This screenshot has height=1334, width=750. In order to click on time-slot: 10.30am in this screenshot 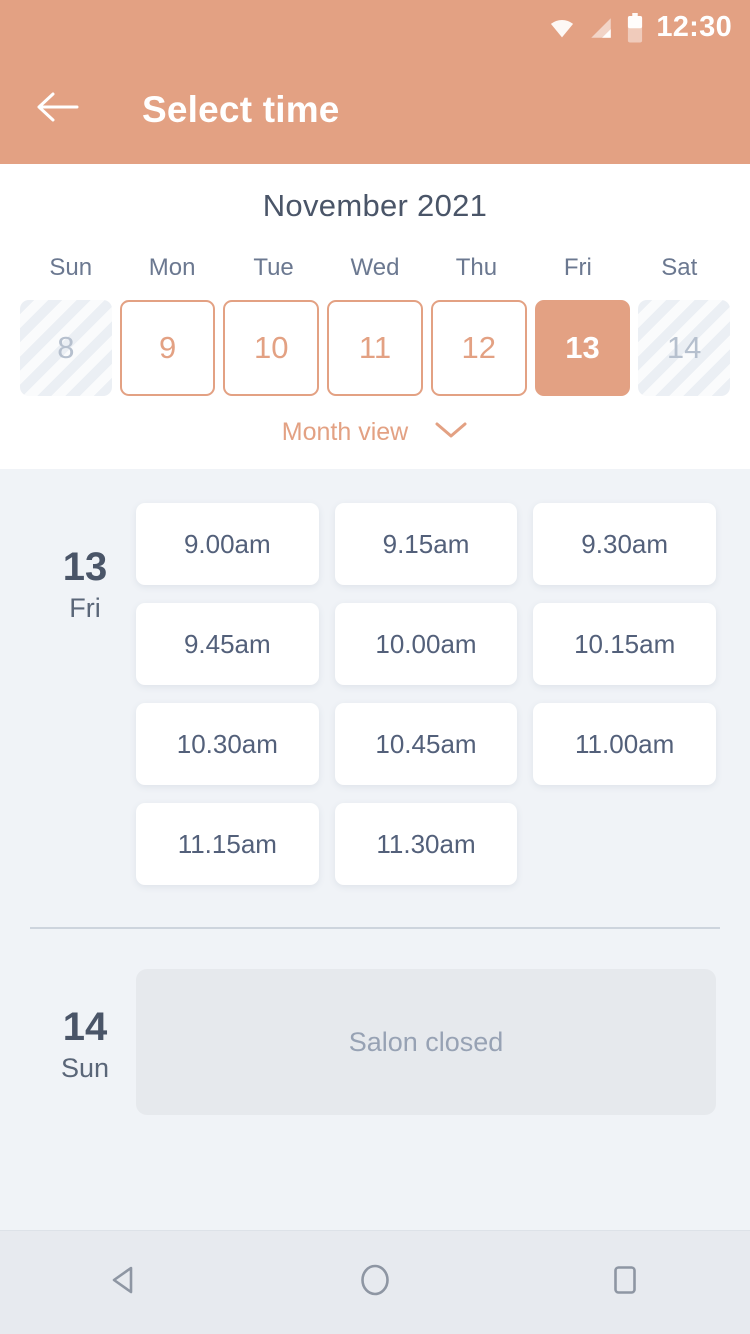, I will do `click(227, 744)`.